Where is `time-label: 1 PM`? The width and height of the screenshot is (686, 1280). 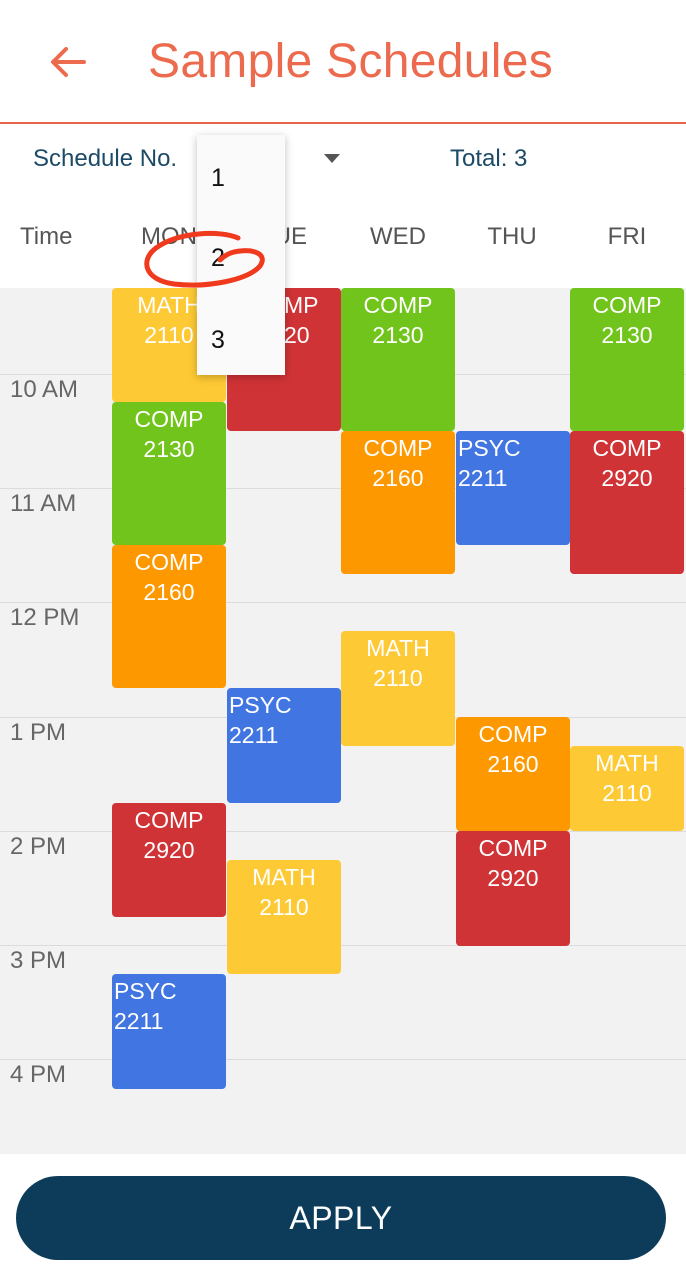 time-label: 1 PM is located at coordinates (38, 732).